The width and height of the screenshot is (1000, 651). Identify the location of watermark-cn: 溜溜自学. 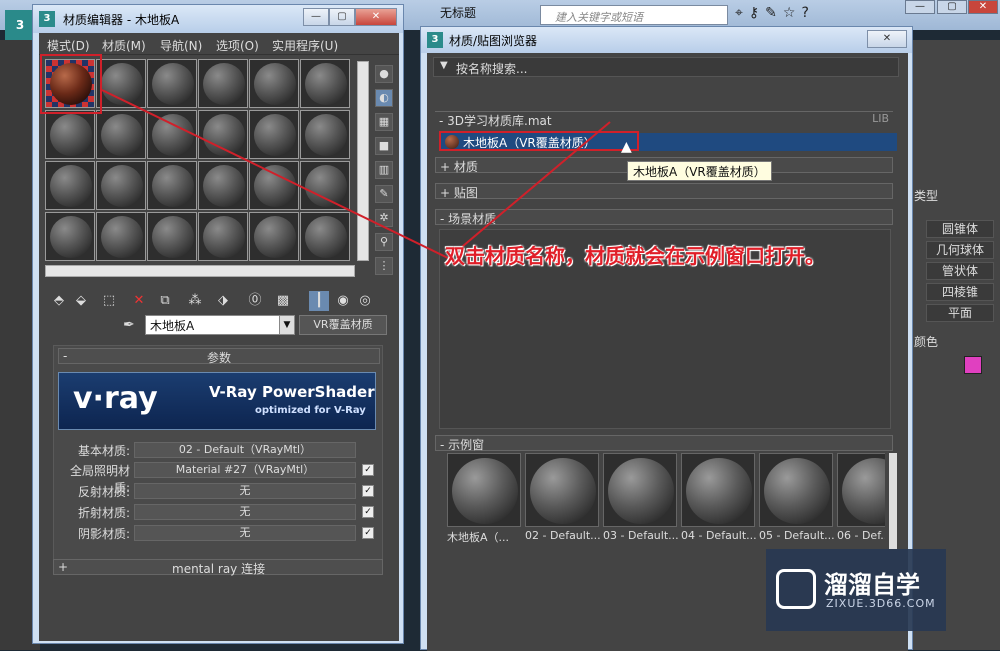
(872, 585).